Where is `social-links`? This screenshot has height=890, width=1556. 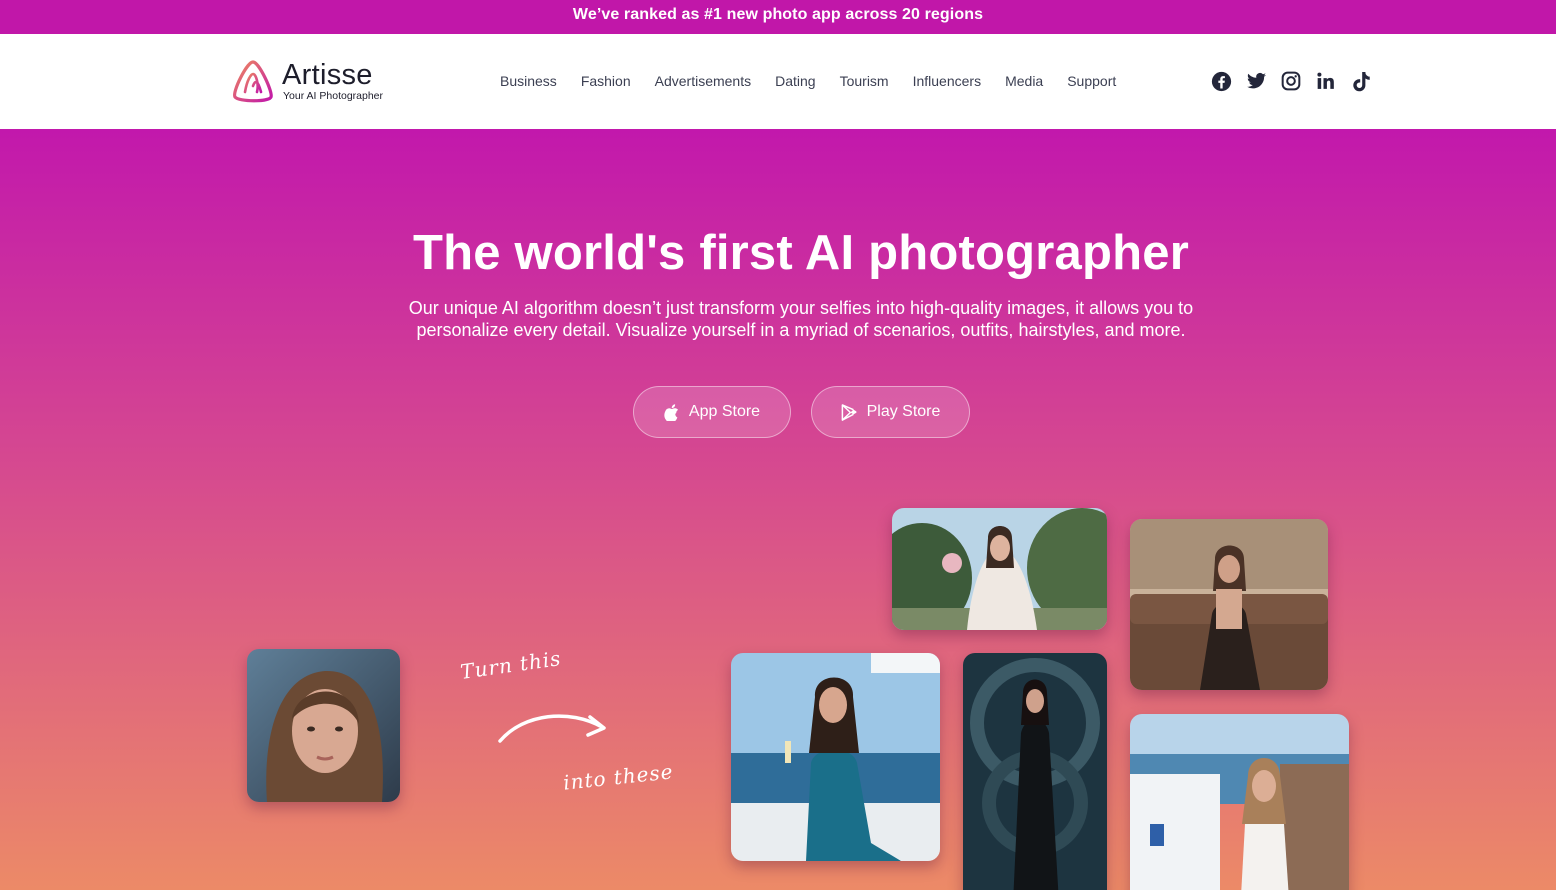
social-links is located at coordinates (1291, 81).